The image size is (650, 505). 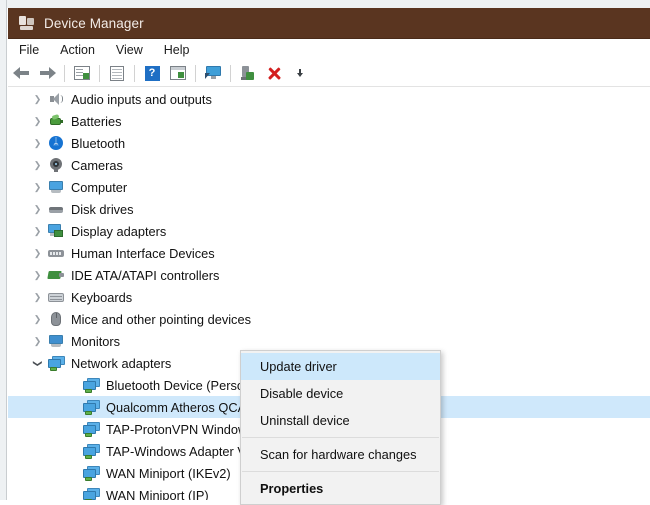 I want to click on tree-row: ❯ Disk drives, so click(x=329, y=209).